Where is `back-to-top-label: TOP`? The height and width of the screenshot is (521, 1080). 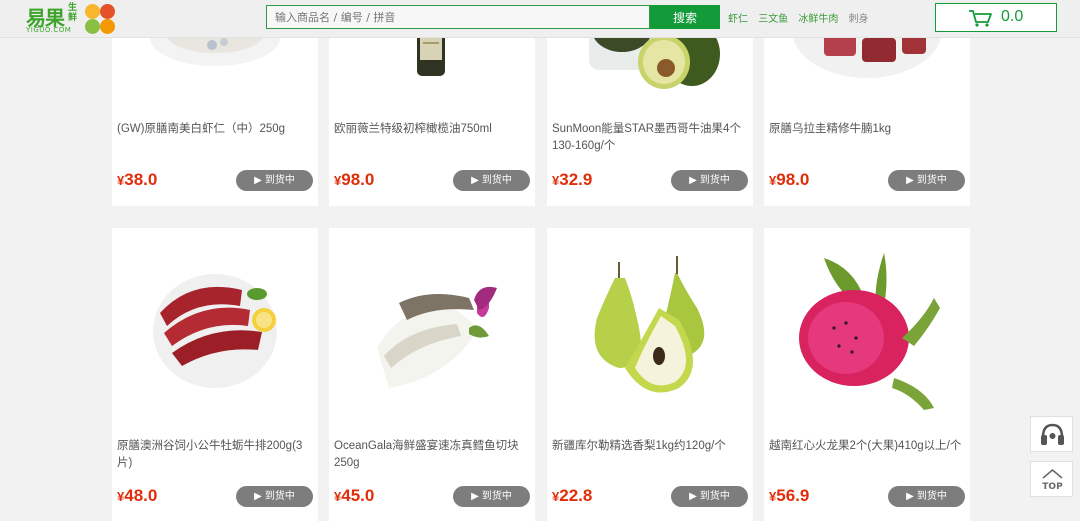
back-to-top-label: TOP is located at coordinates (1052, 487).